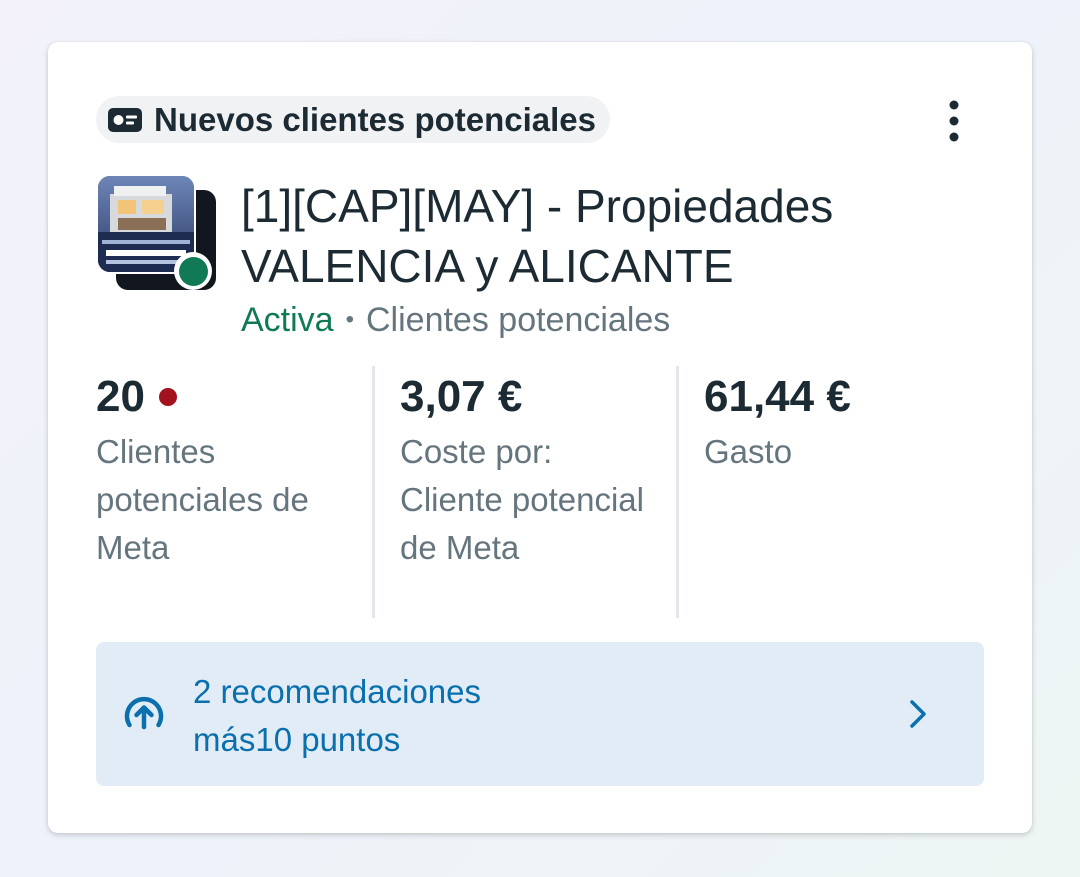 The height and width of the screenshot is (877, 1080). I want to click on more-options-button, so click(954, 121).